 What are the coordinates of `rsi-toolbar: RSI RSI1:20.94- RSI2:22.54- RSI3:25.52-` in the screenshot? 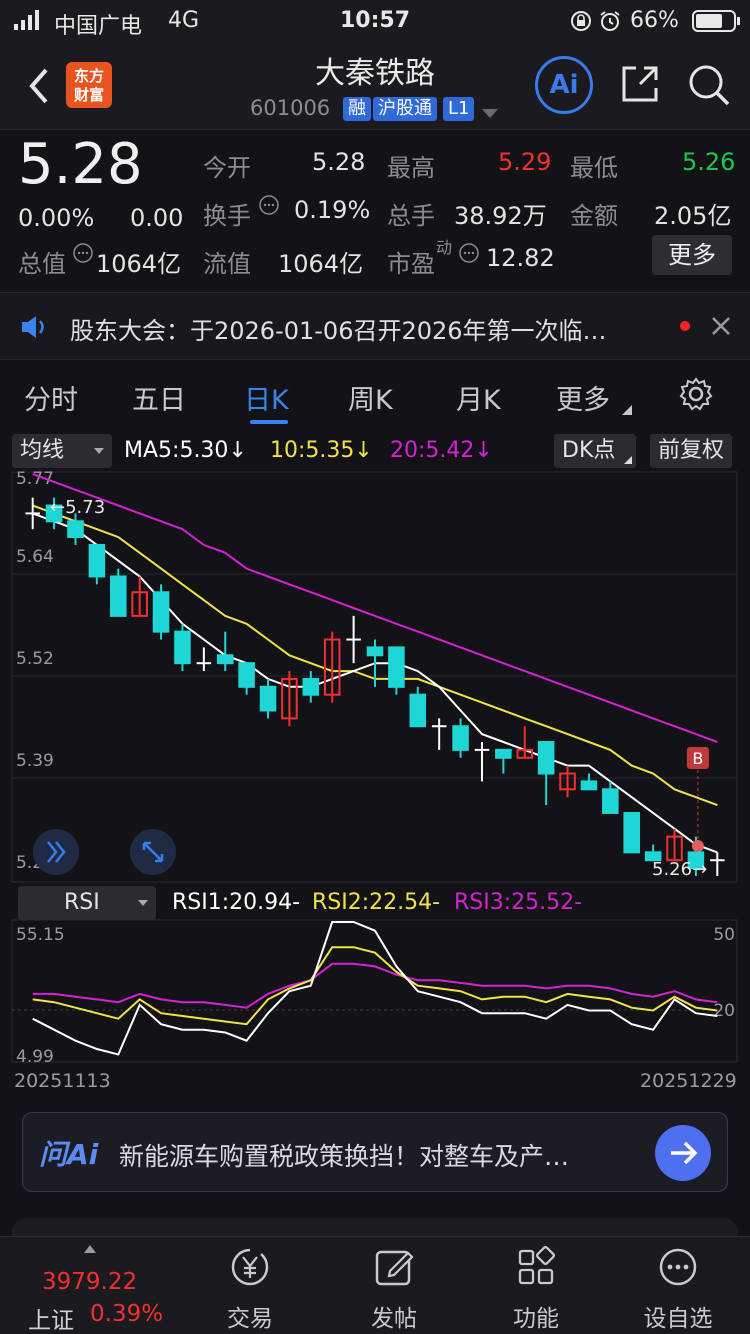 It's located at (375, 903).